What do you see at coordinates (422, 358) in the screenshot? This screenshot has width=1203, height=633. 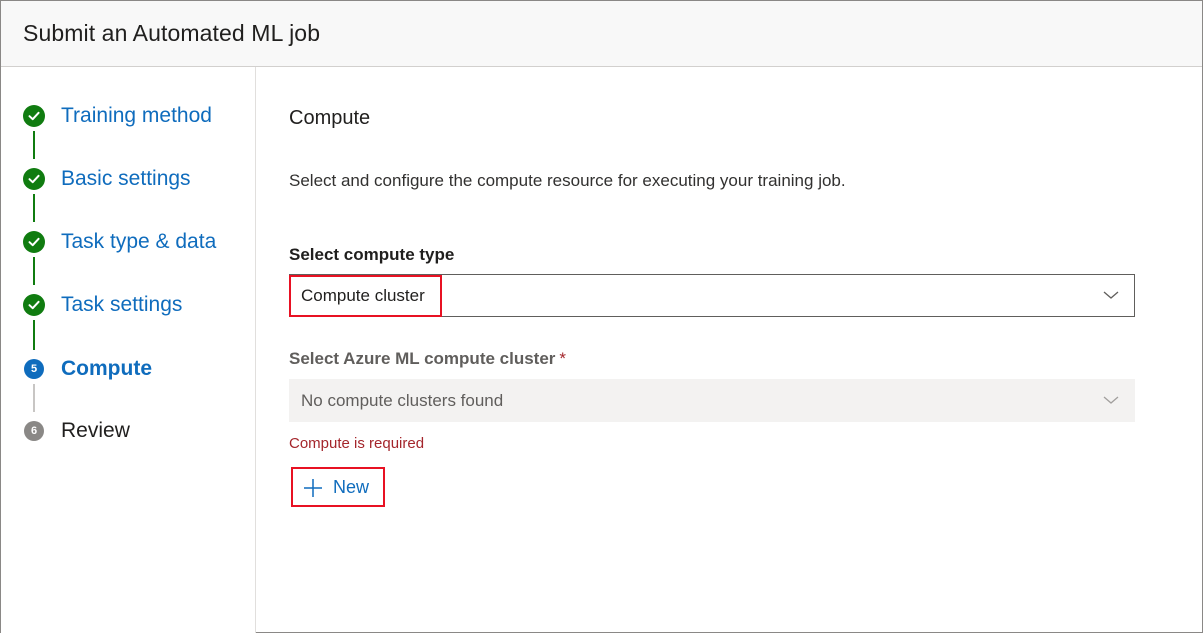 I see `compute-cluster-label-text: Select Azure ML compute cluster` at bounding box center [422, 358].